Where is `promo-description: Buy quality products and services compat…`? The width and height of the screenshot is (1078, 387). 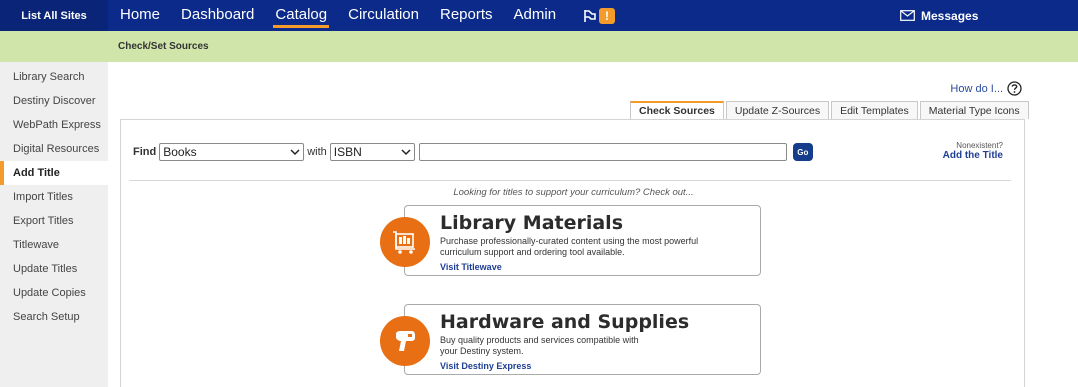 promo-description: Buy quality products and services compat… is located at coordinates (539, 345).